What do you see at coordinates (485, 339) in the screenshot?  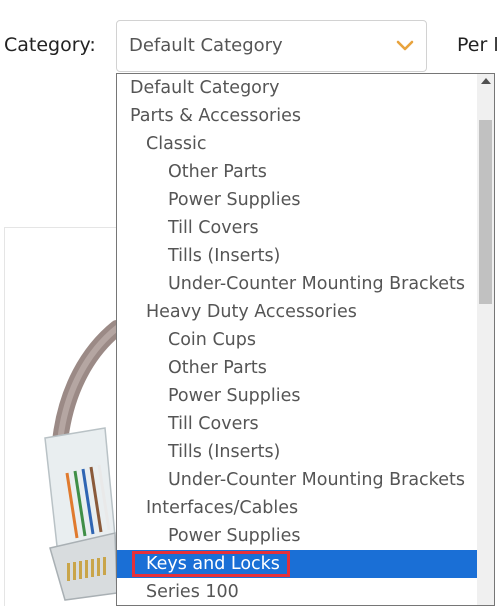 I see `dropdown-scrollbar` at bounding box center [485, 339].